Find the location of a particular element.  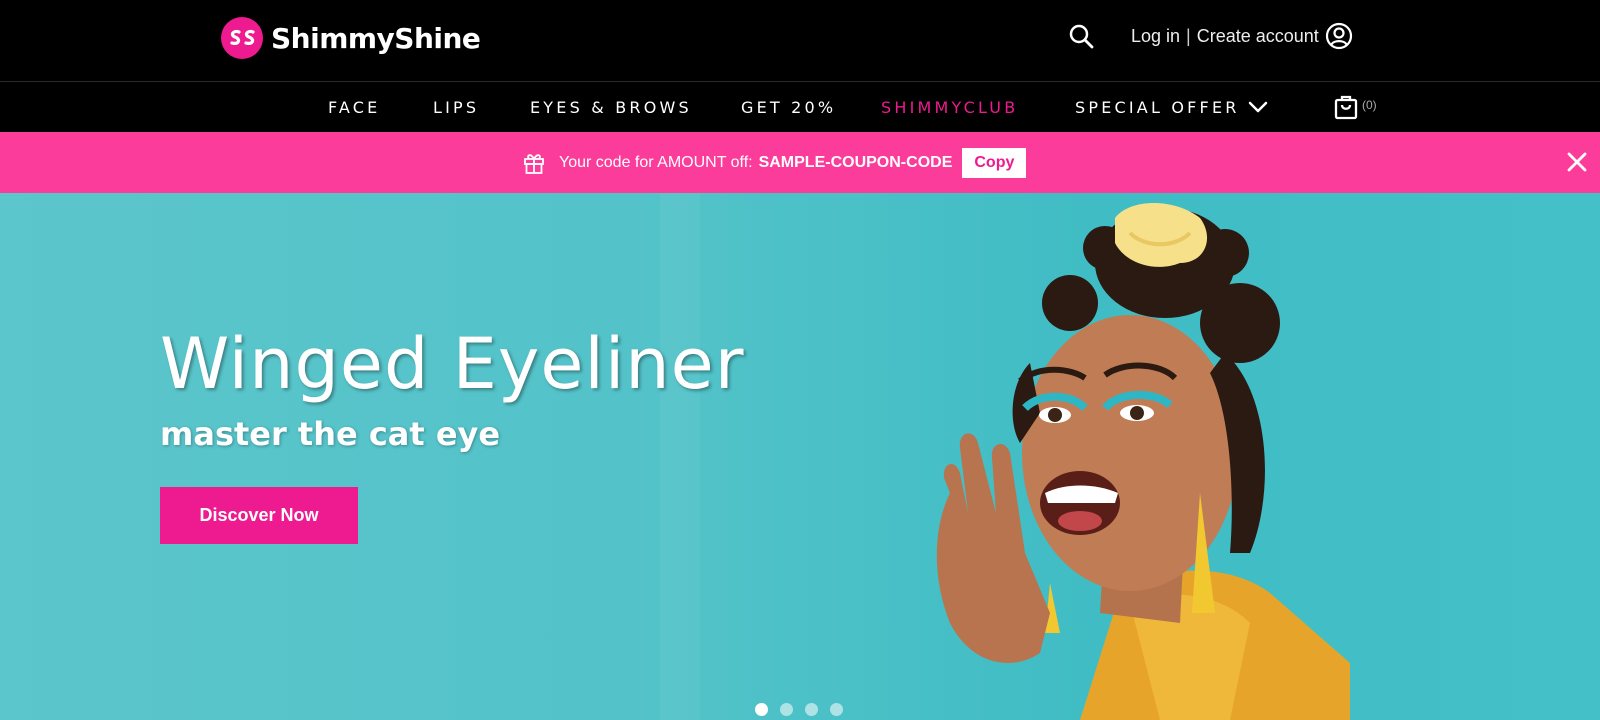

nav-item-special-offer: SPECIAL OFFER is located at coordinates (1171, 107).